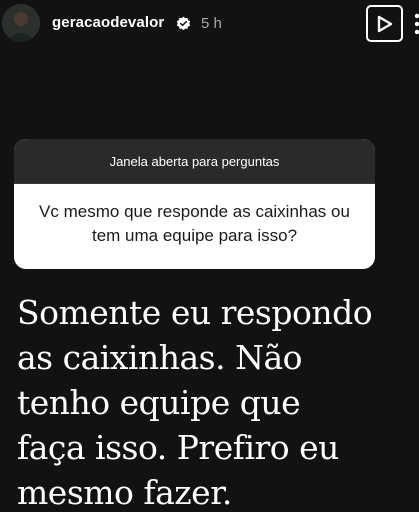 This screenshot has width=419, height=512. I want to click on avatar, so click(21, 23).